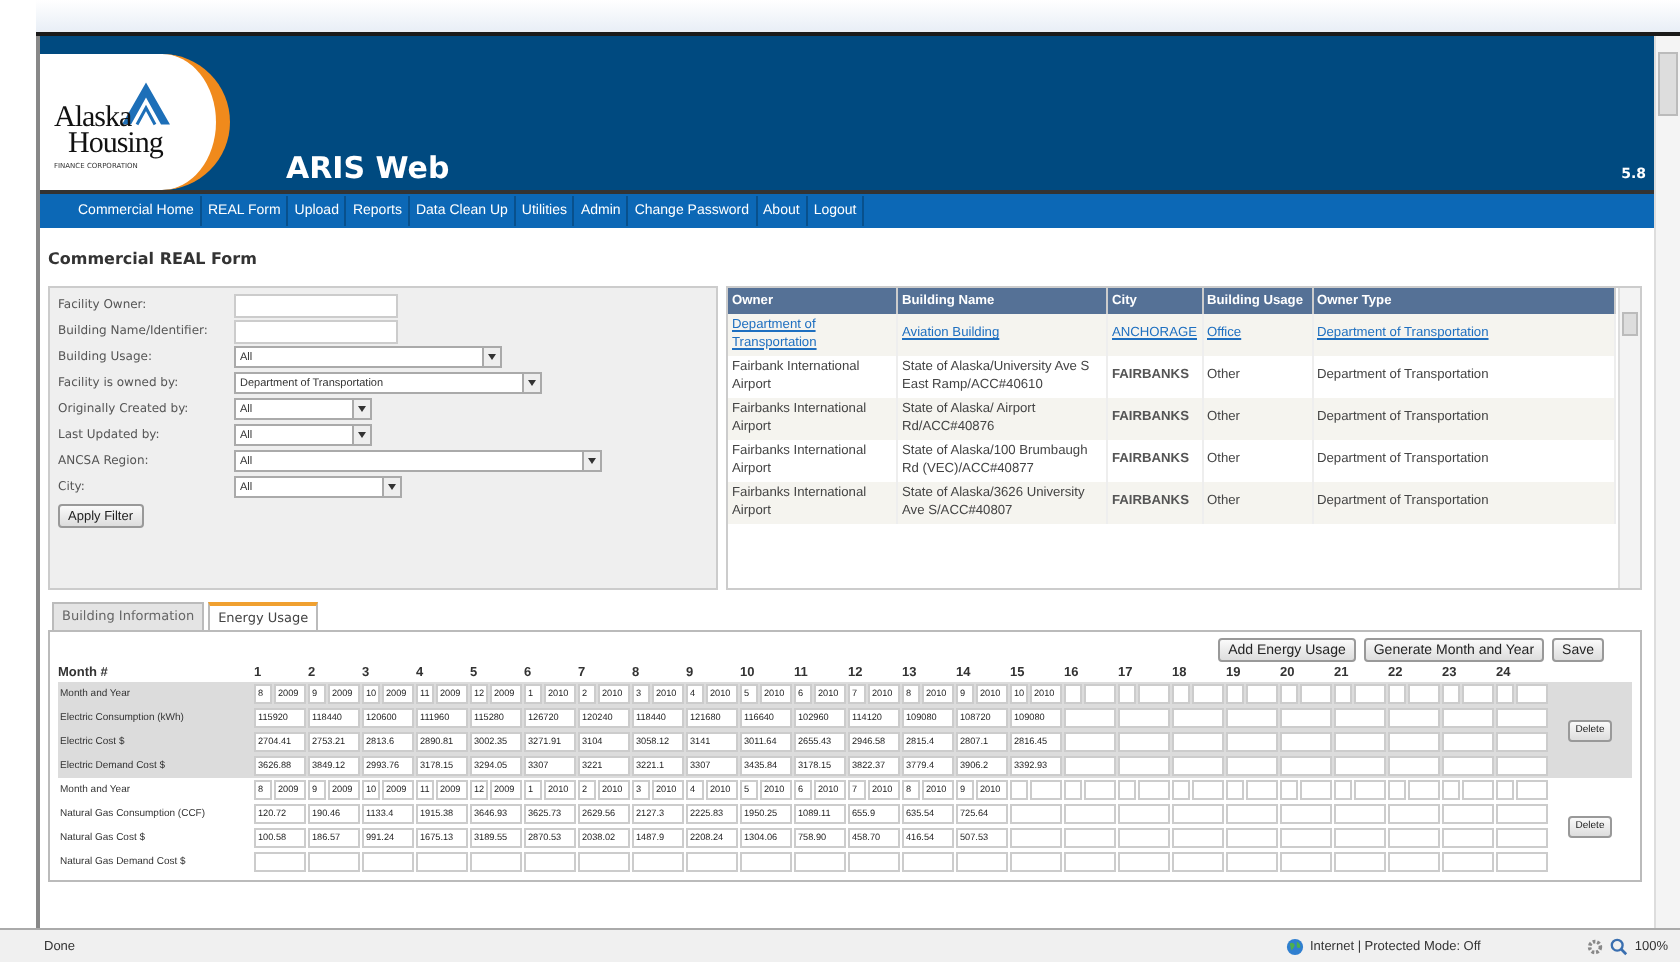 This screenshot has height=962, width=1680. I want to click on magnifier-icon, so click(1619, 946).